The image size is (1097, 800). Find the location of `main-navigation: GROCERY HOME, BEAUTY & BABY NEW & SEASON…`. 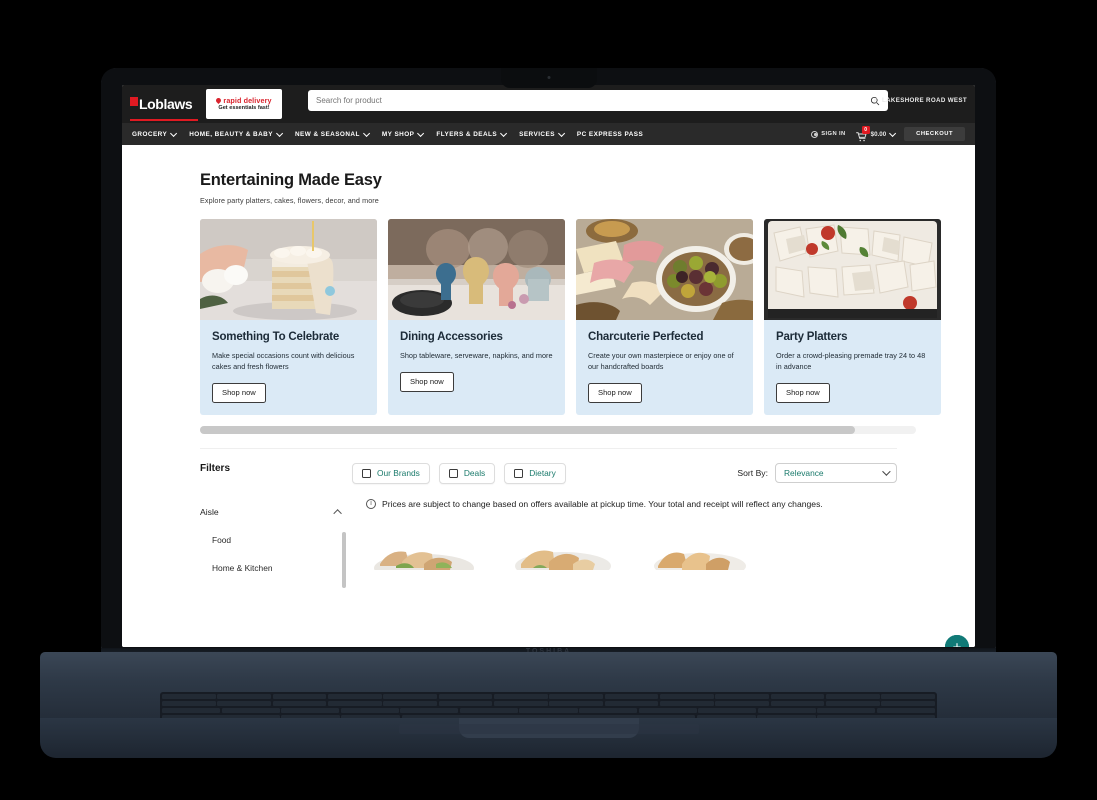

main-navigation: GROCERY HOME, BEAUTY & BABY NEW & SEASON… is located at coordinates (548, 134).